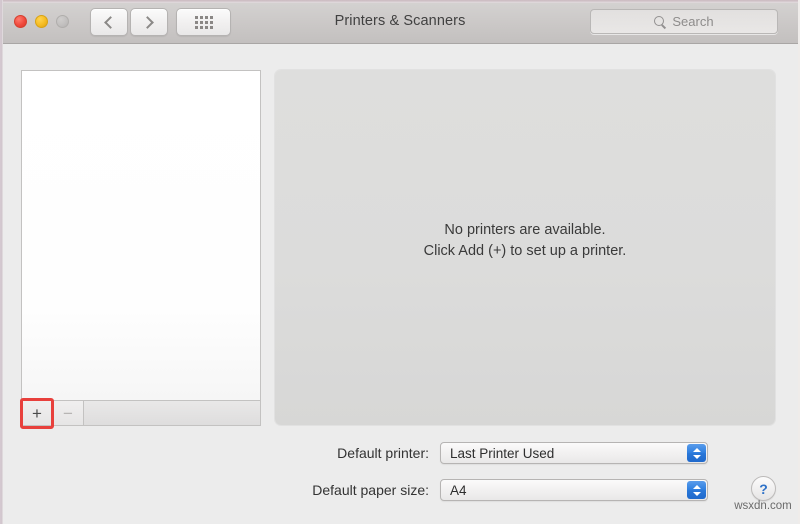  I want to click on default-paper-size-row: Default paper size: A4, so click(370, 490).